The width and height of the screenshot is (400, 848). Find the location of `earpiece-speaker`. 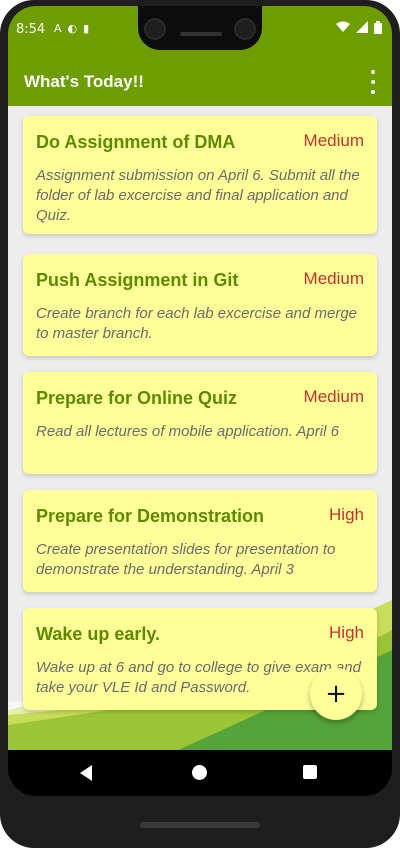

earpiece-speaker is located at coordinates (201, 34).